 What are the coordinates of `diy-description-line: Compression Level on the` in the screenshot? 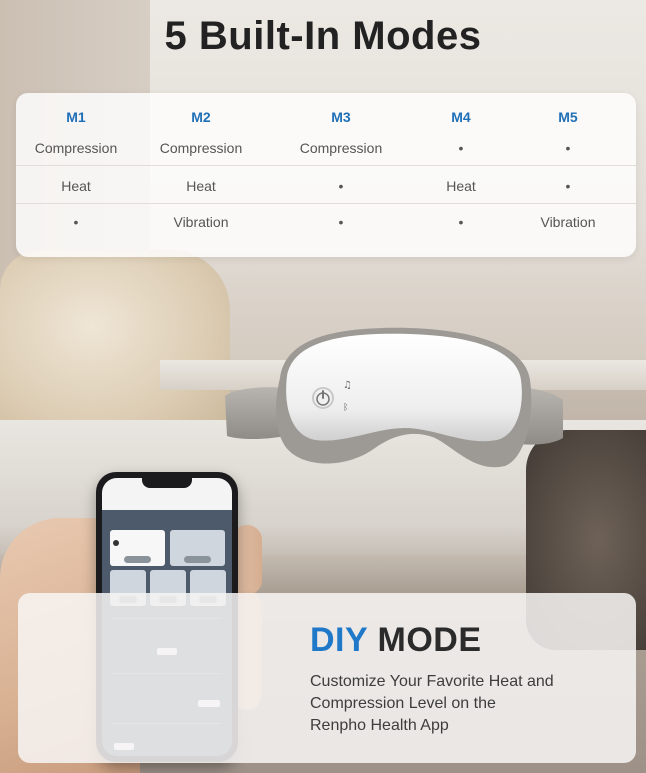 It's located at (403, 703).